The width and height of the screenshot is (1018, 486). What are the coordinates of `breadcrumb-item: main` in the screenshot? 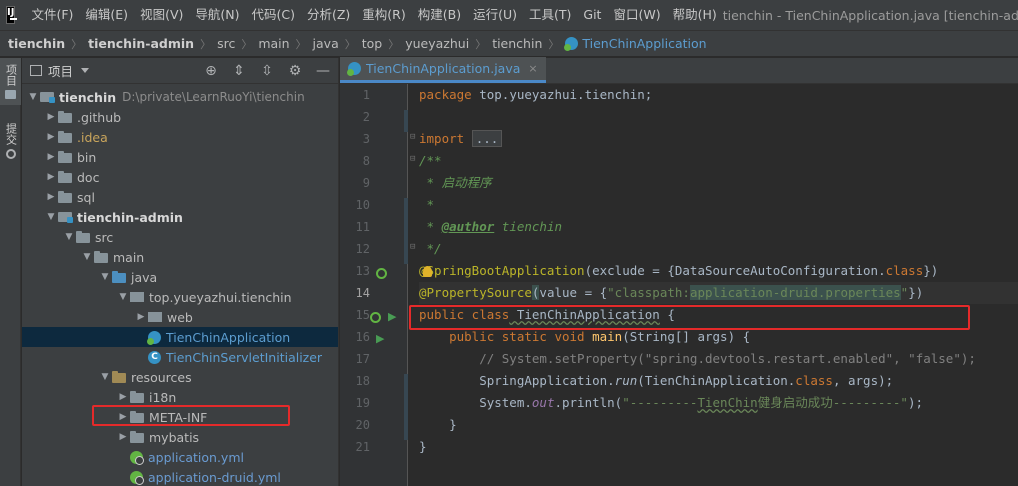 It's located at (273, 43).